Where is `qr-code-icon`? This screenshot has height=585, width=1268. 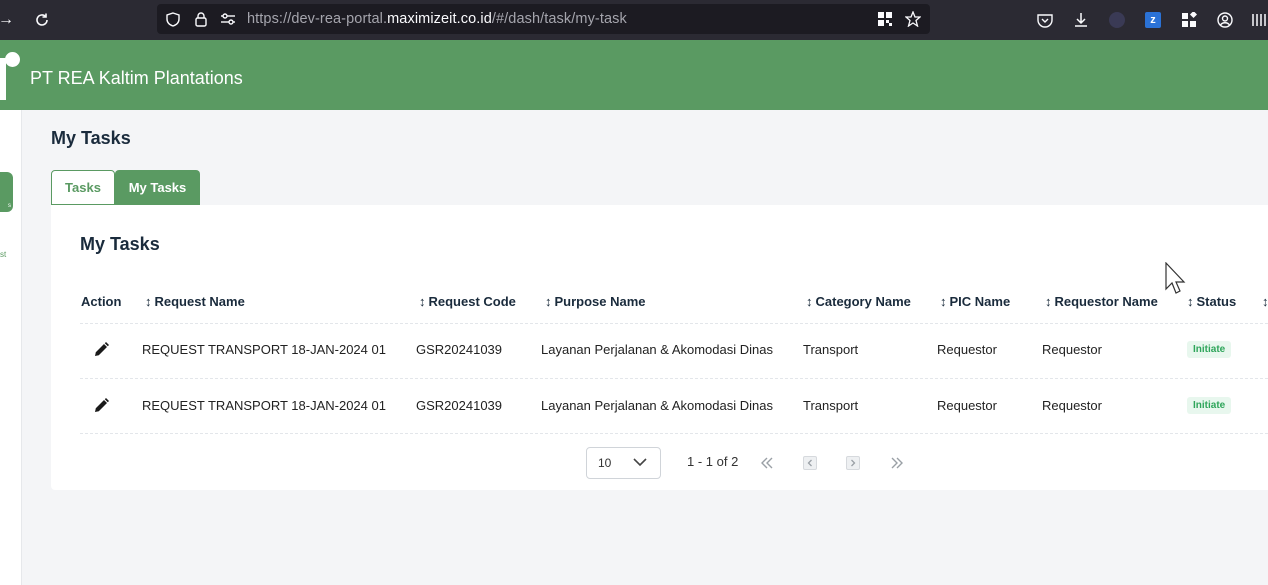
qr-code-icon is located at coordinates (885, 19).